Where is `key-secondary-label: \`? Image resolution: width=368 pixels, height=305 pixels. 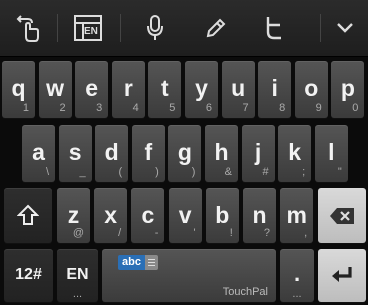 key-secondary-label: \ is located at coordinates (47, 172).